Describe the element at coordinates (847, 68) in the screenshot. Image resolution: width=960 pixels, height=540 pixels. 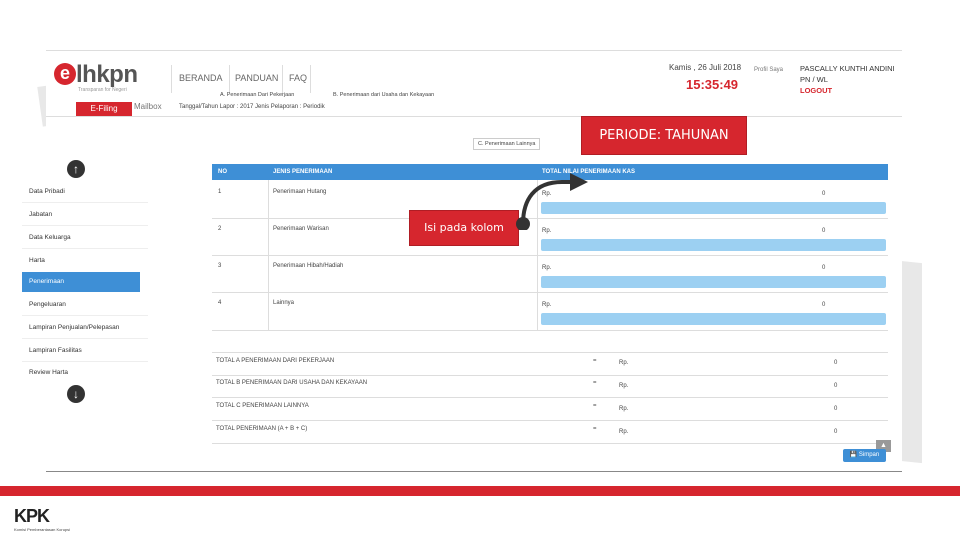
I see `user-name: PASCALLY KUNTHI ANDINI` at that location.